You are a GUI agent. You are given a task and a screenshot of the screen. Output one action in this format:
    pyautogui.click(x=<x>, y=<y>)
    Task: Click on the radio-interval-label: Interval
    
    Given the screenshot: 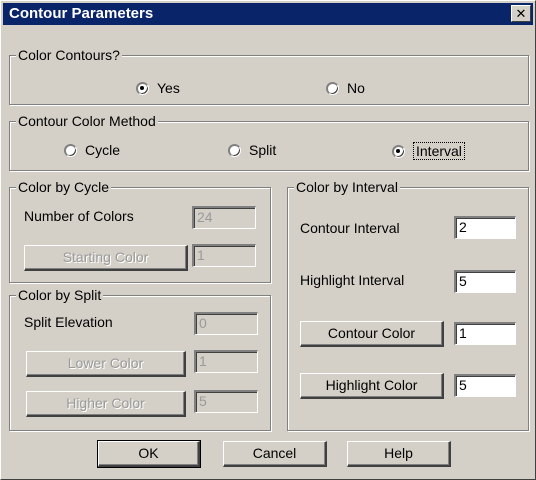 What is the action you would take?
    pyautogui.click(x=439, y=151)
    